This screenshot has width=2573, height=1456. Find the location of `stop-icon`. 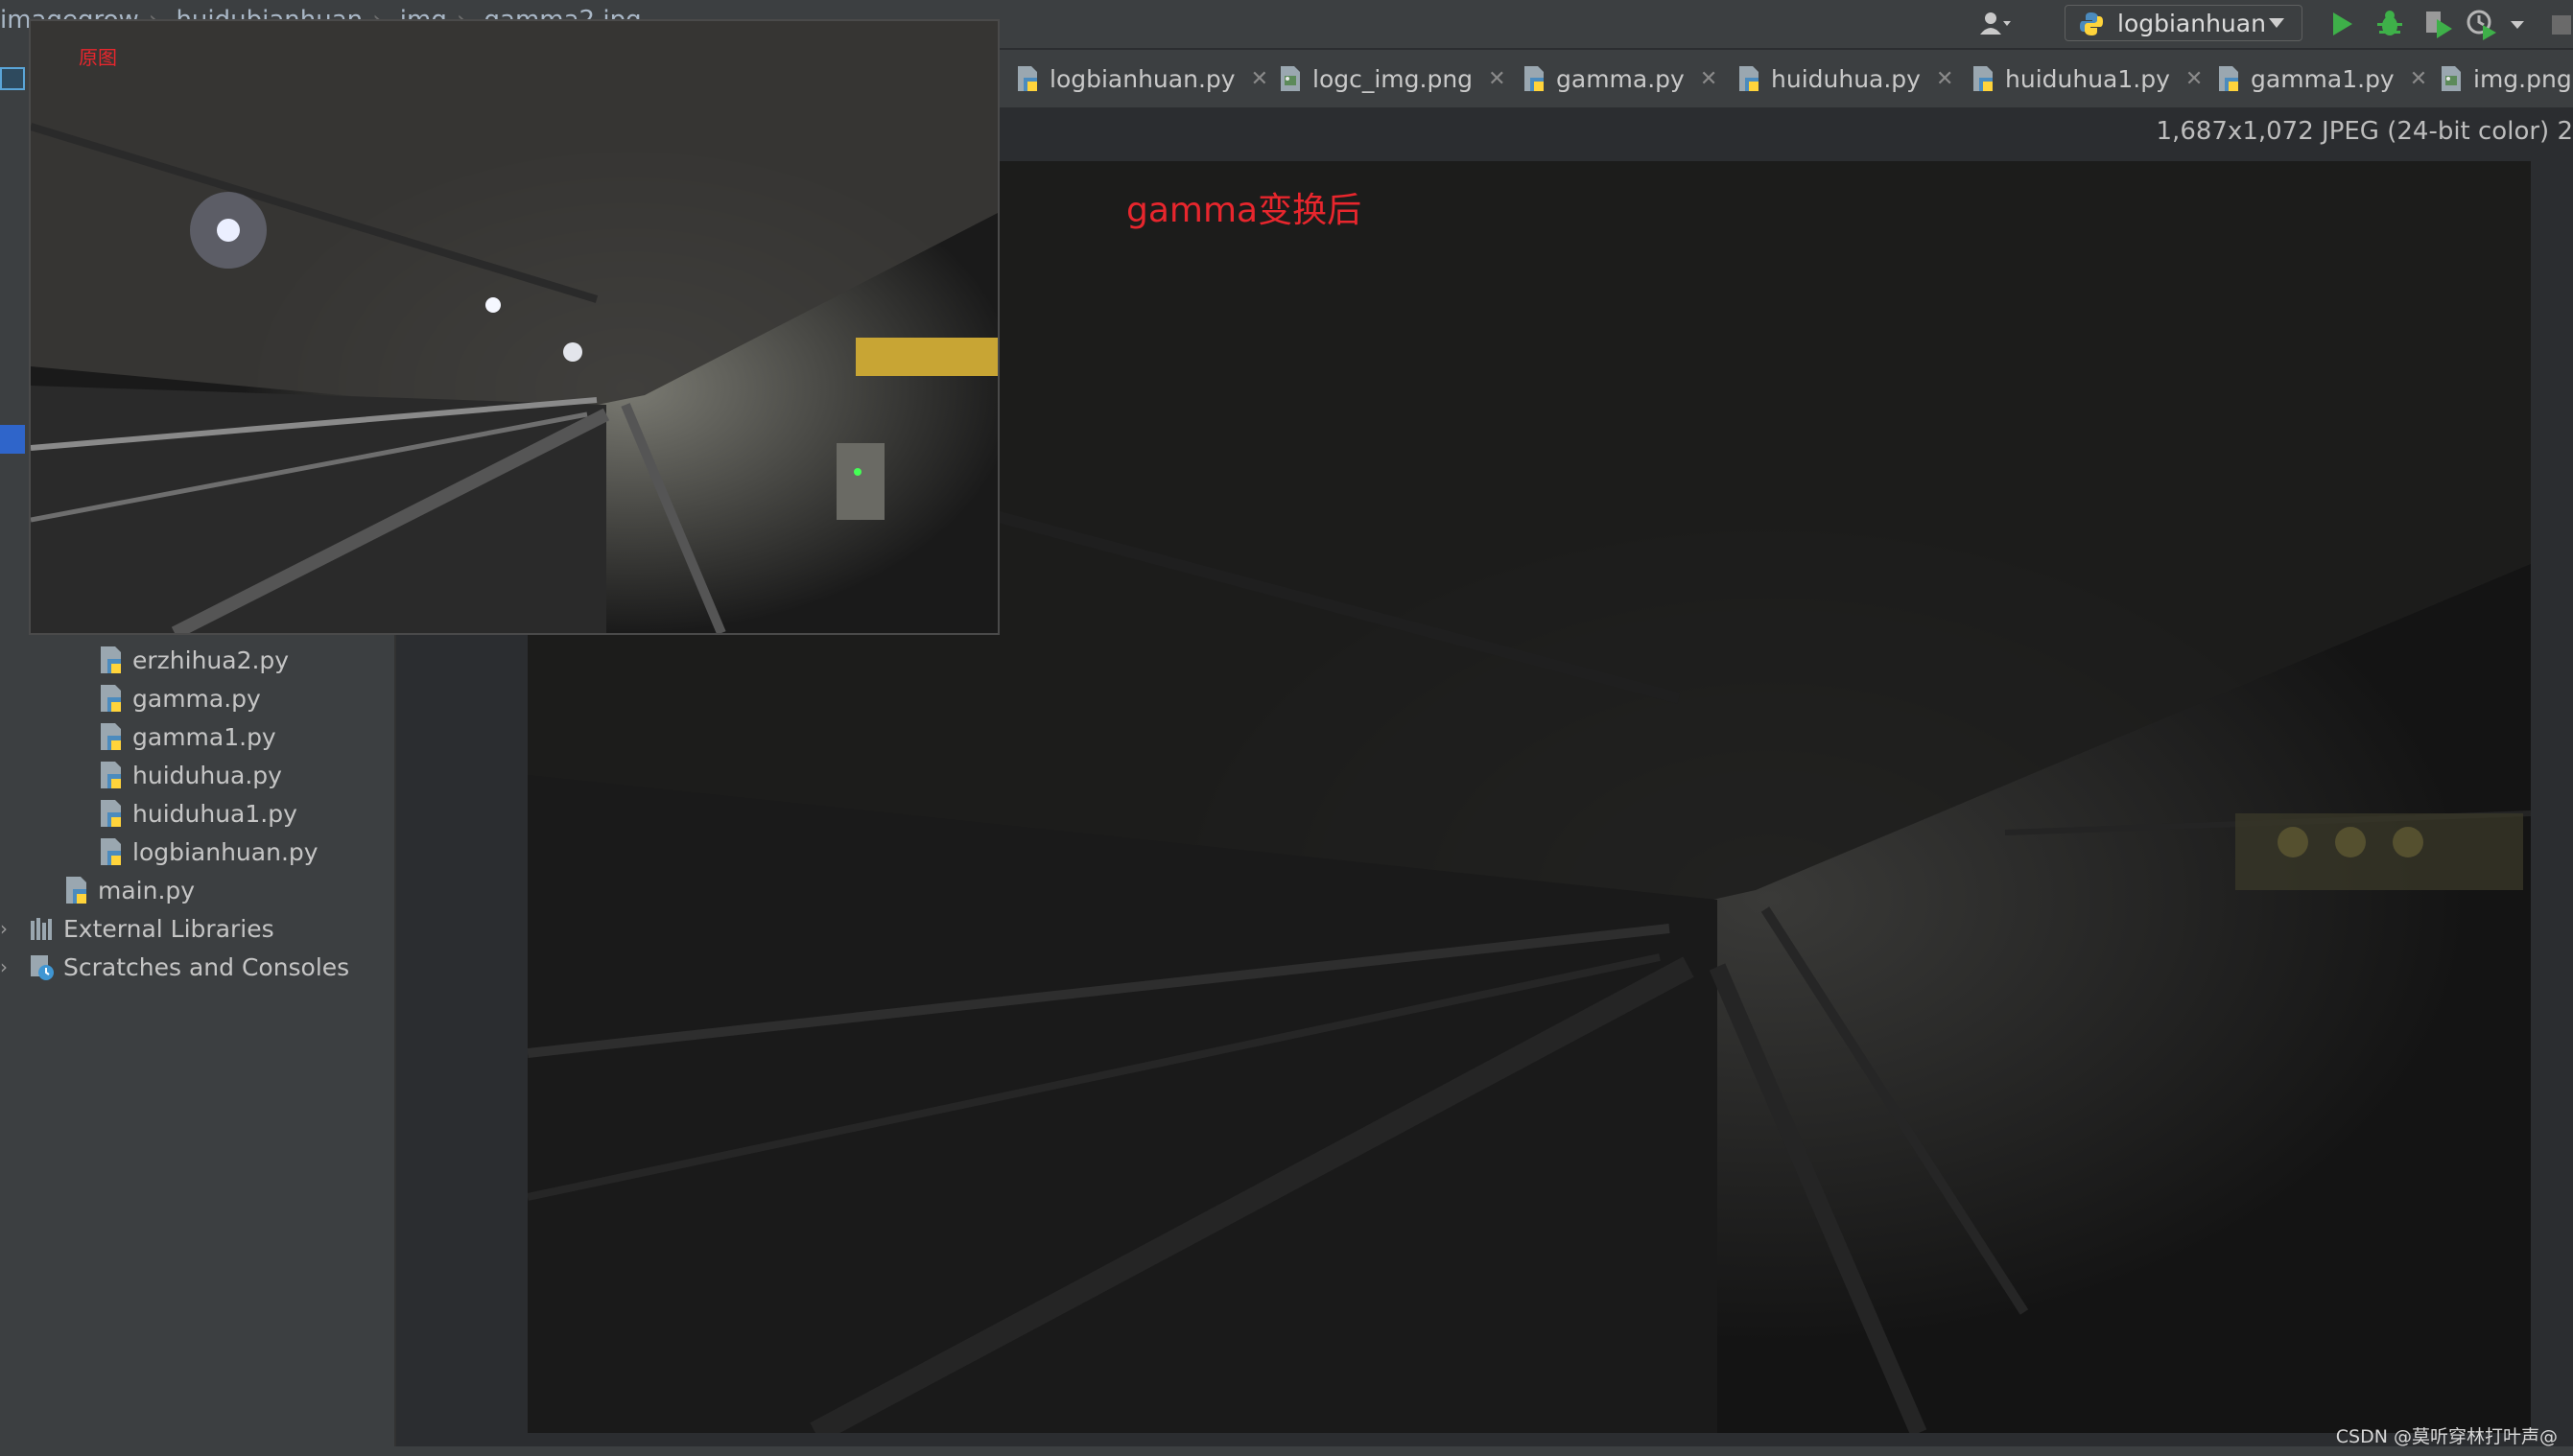

stop-icon is located at coordinates (2561, 24).